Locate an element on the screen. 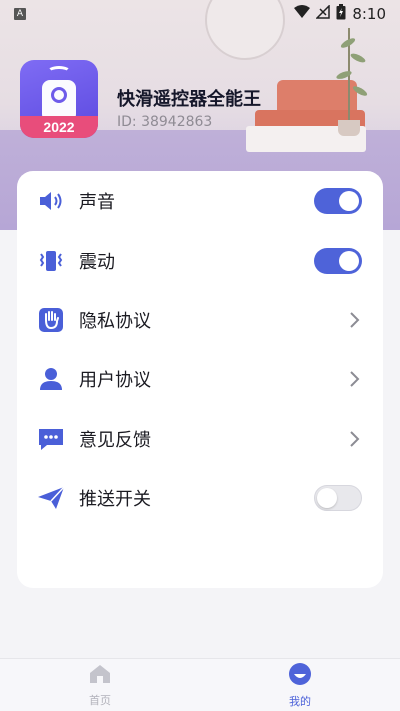 The height and width of the screenshot is (711, 400). setting-row-sound: 声音 is located at coordinates (200, 201).